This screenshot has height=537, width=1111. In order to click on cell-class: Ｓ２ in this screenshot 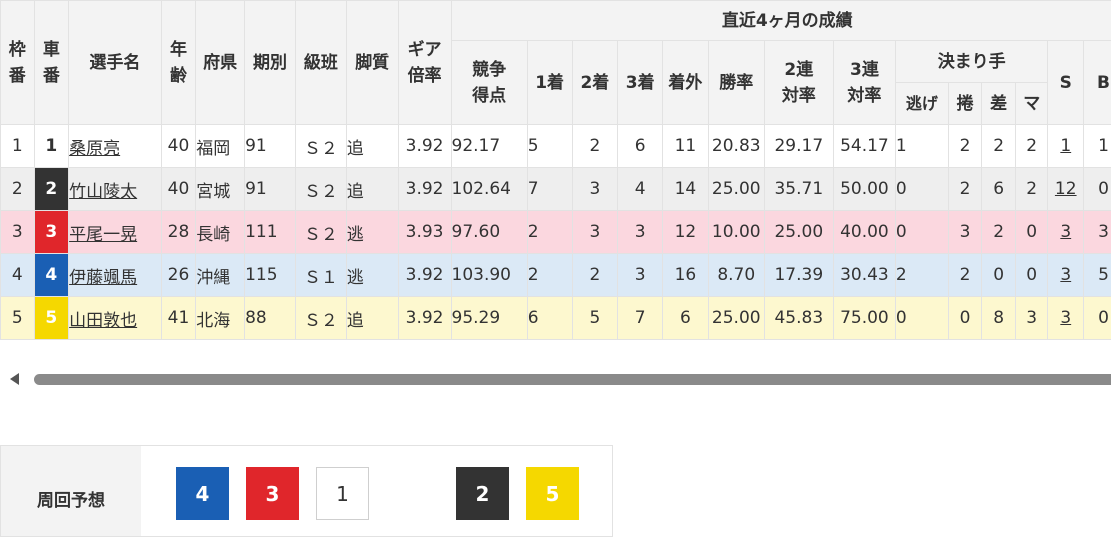, I will do `click(320, 232)`.